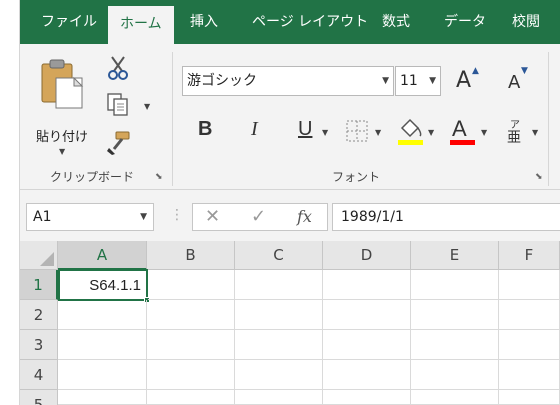  Describe the element at coordinates (10, 202) in the screenshot. I see `window-edge` at that location.